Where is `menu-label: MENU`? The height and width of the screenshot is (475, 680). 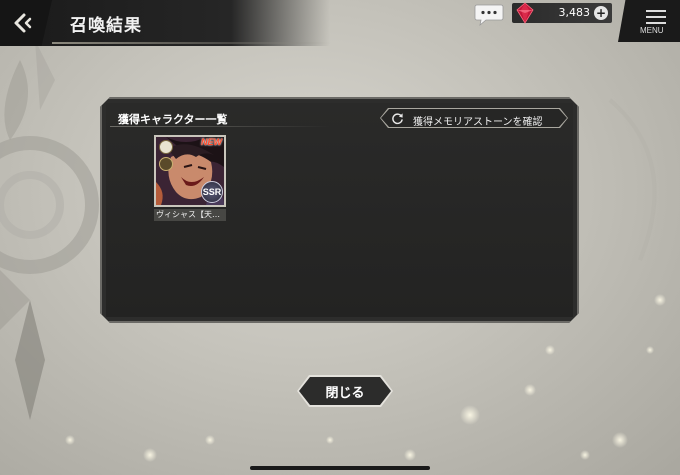
menu-label: MENU is located at coordinates (652, 30).